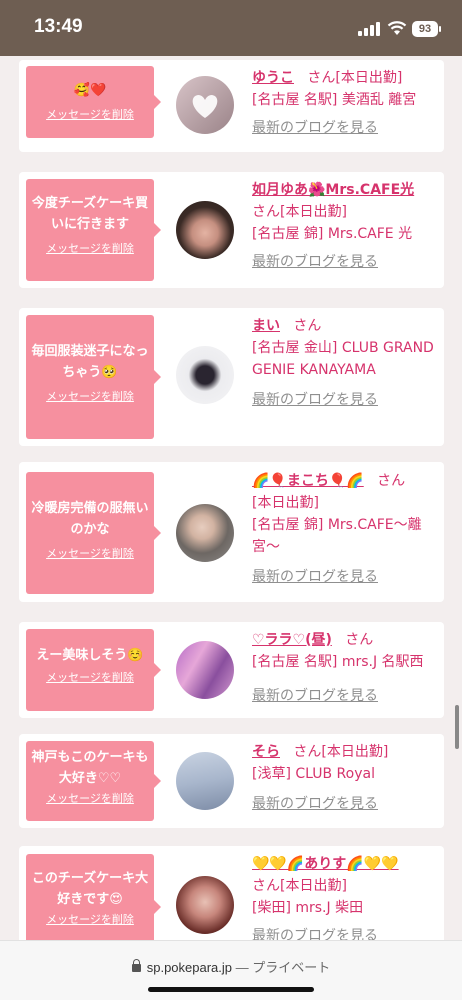 This screenshot has width=462, height=1000. Describe the element at coordinates (90, 90) in the screenshot. I see `message-text: 🥰❤️` at that location.